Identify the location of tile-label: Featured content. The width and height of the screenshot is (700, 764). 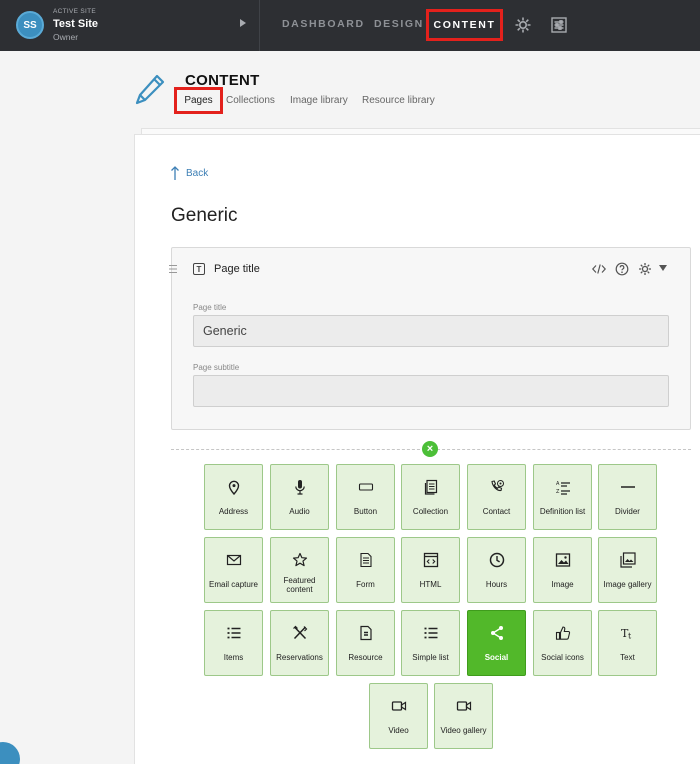
(299, 585).